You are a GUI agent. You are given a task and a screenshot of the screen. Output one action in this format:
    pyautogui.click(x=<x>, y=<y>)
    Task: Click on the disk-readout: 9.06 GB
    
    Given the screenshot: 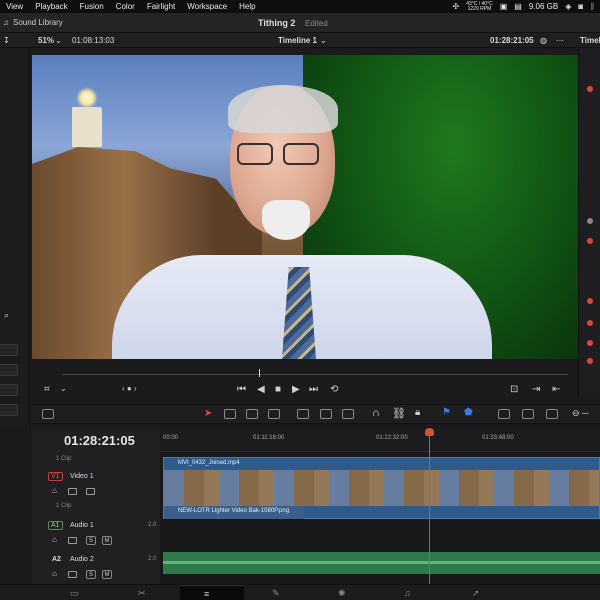 What is the action you would take?
    pyautogui.click(x=543, y=6)
    